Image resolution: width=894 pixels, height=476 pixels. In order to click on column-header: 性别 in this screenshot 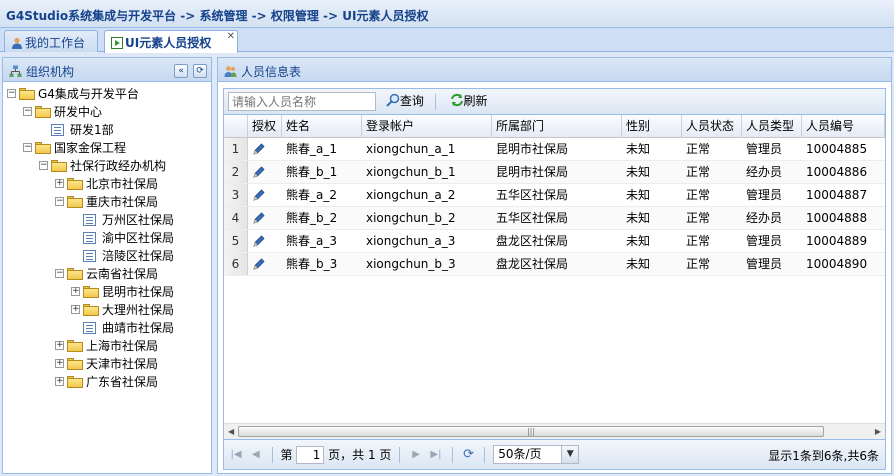, I will do `click(652, 126)`.